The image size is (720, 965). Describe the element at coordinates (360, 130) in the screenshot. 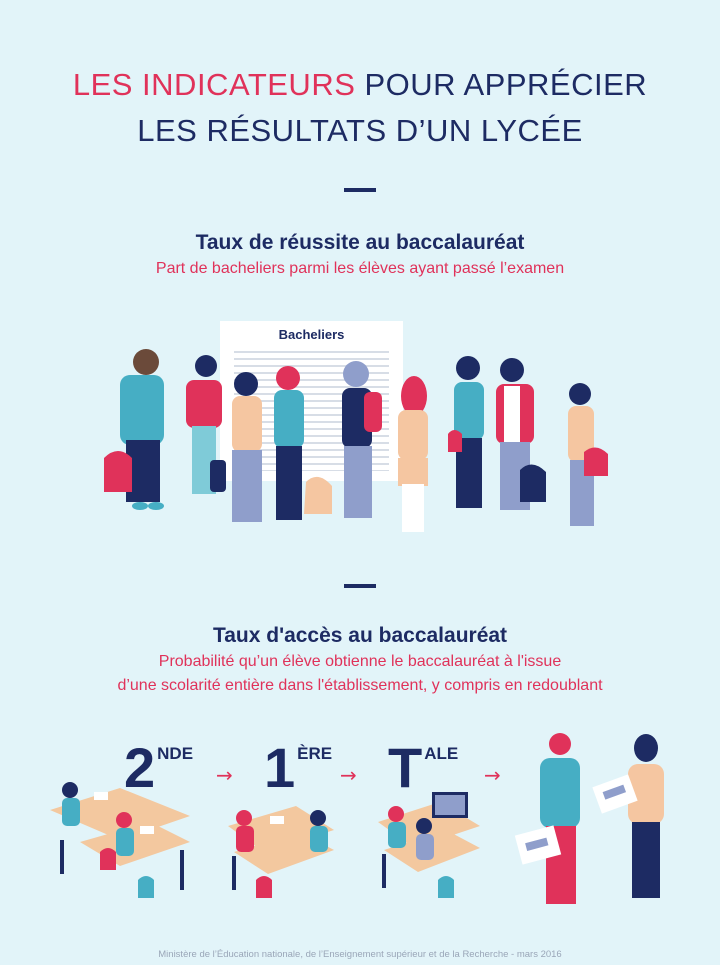

I see `title-line-2: LES RÉSULTATS D’UN LYCÉE` at that location.